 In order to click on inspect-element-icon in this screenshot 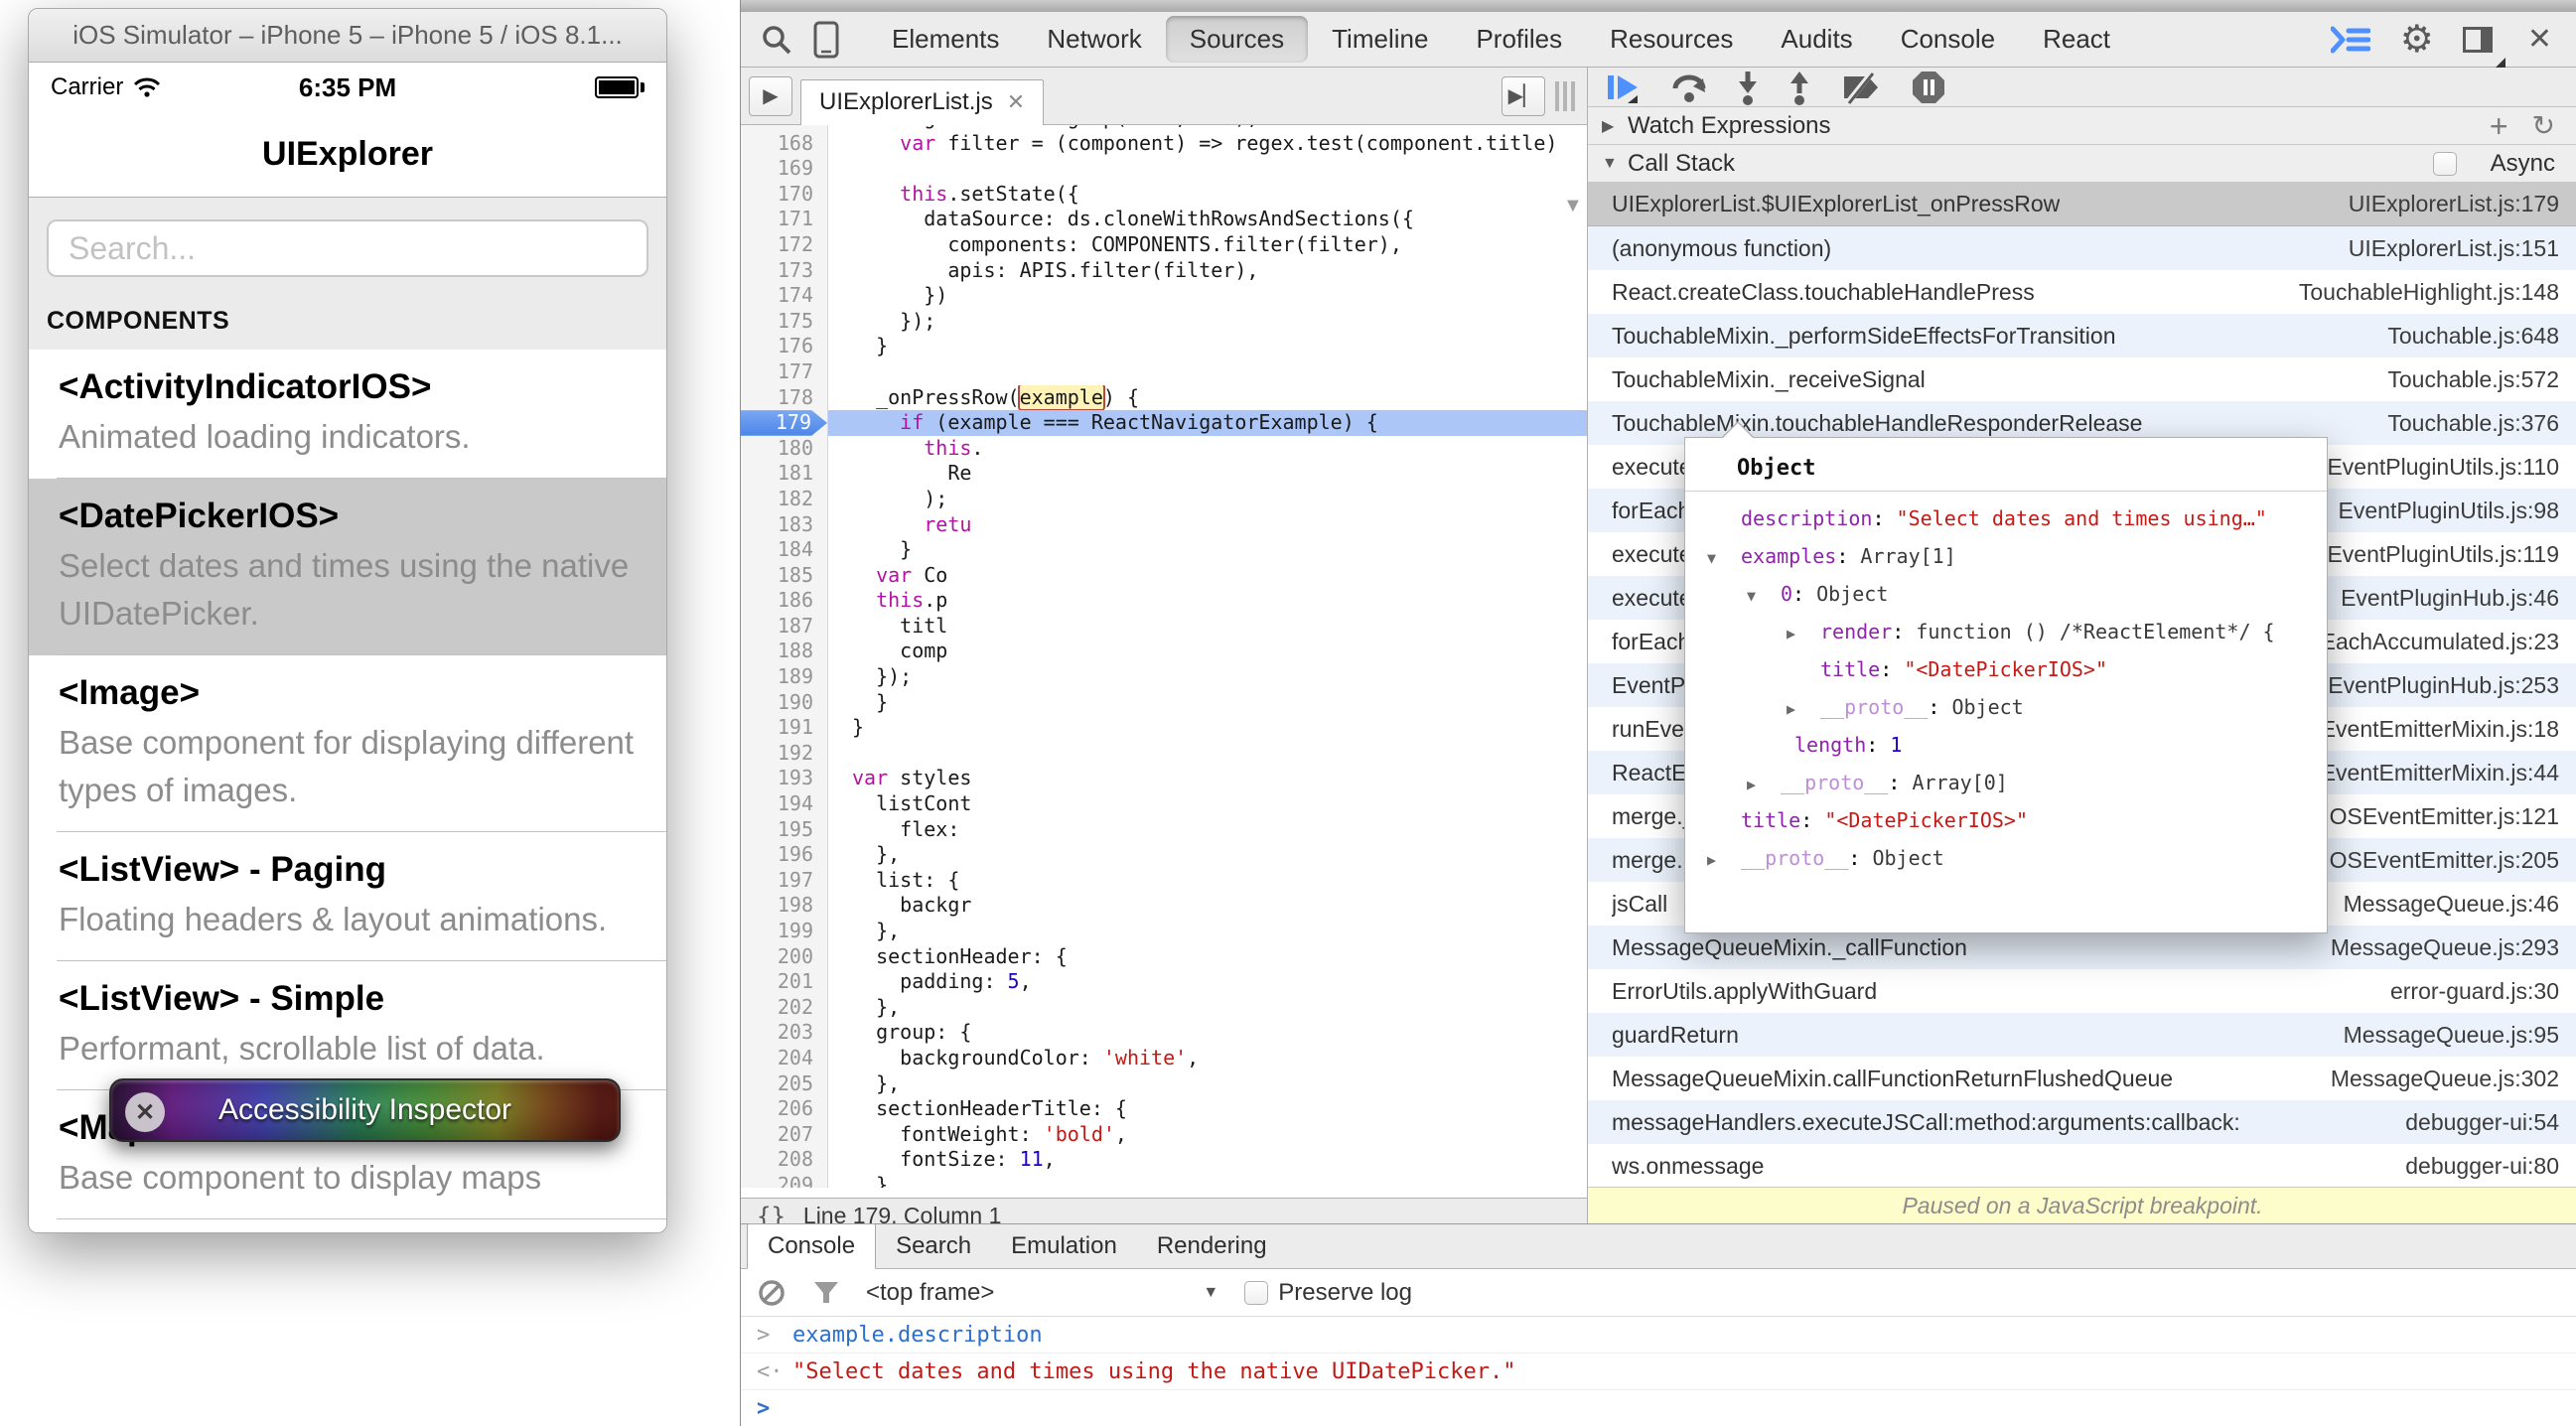, I will do `click(777, 40)`.